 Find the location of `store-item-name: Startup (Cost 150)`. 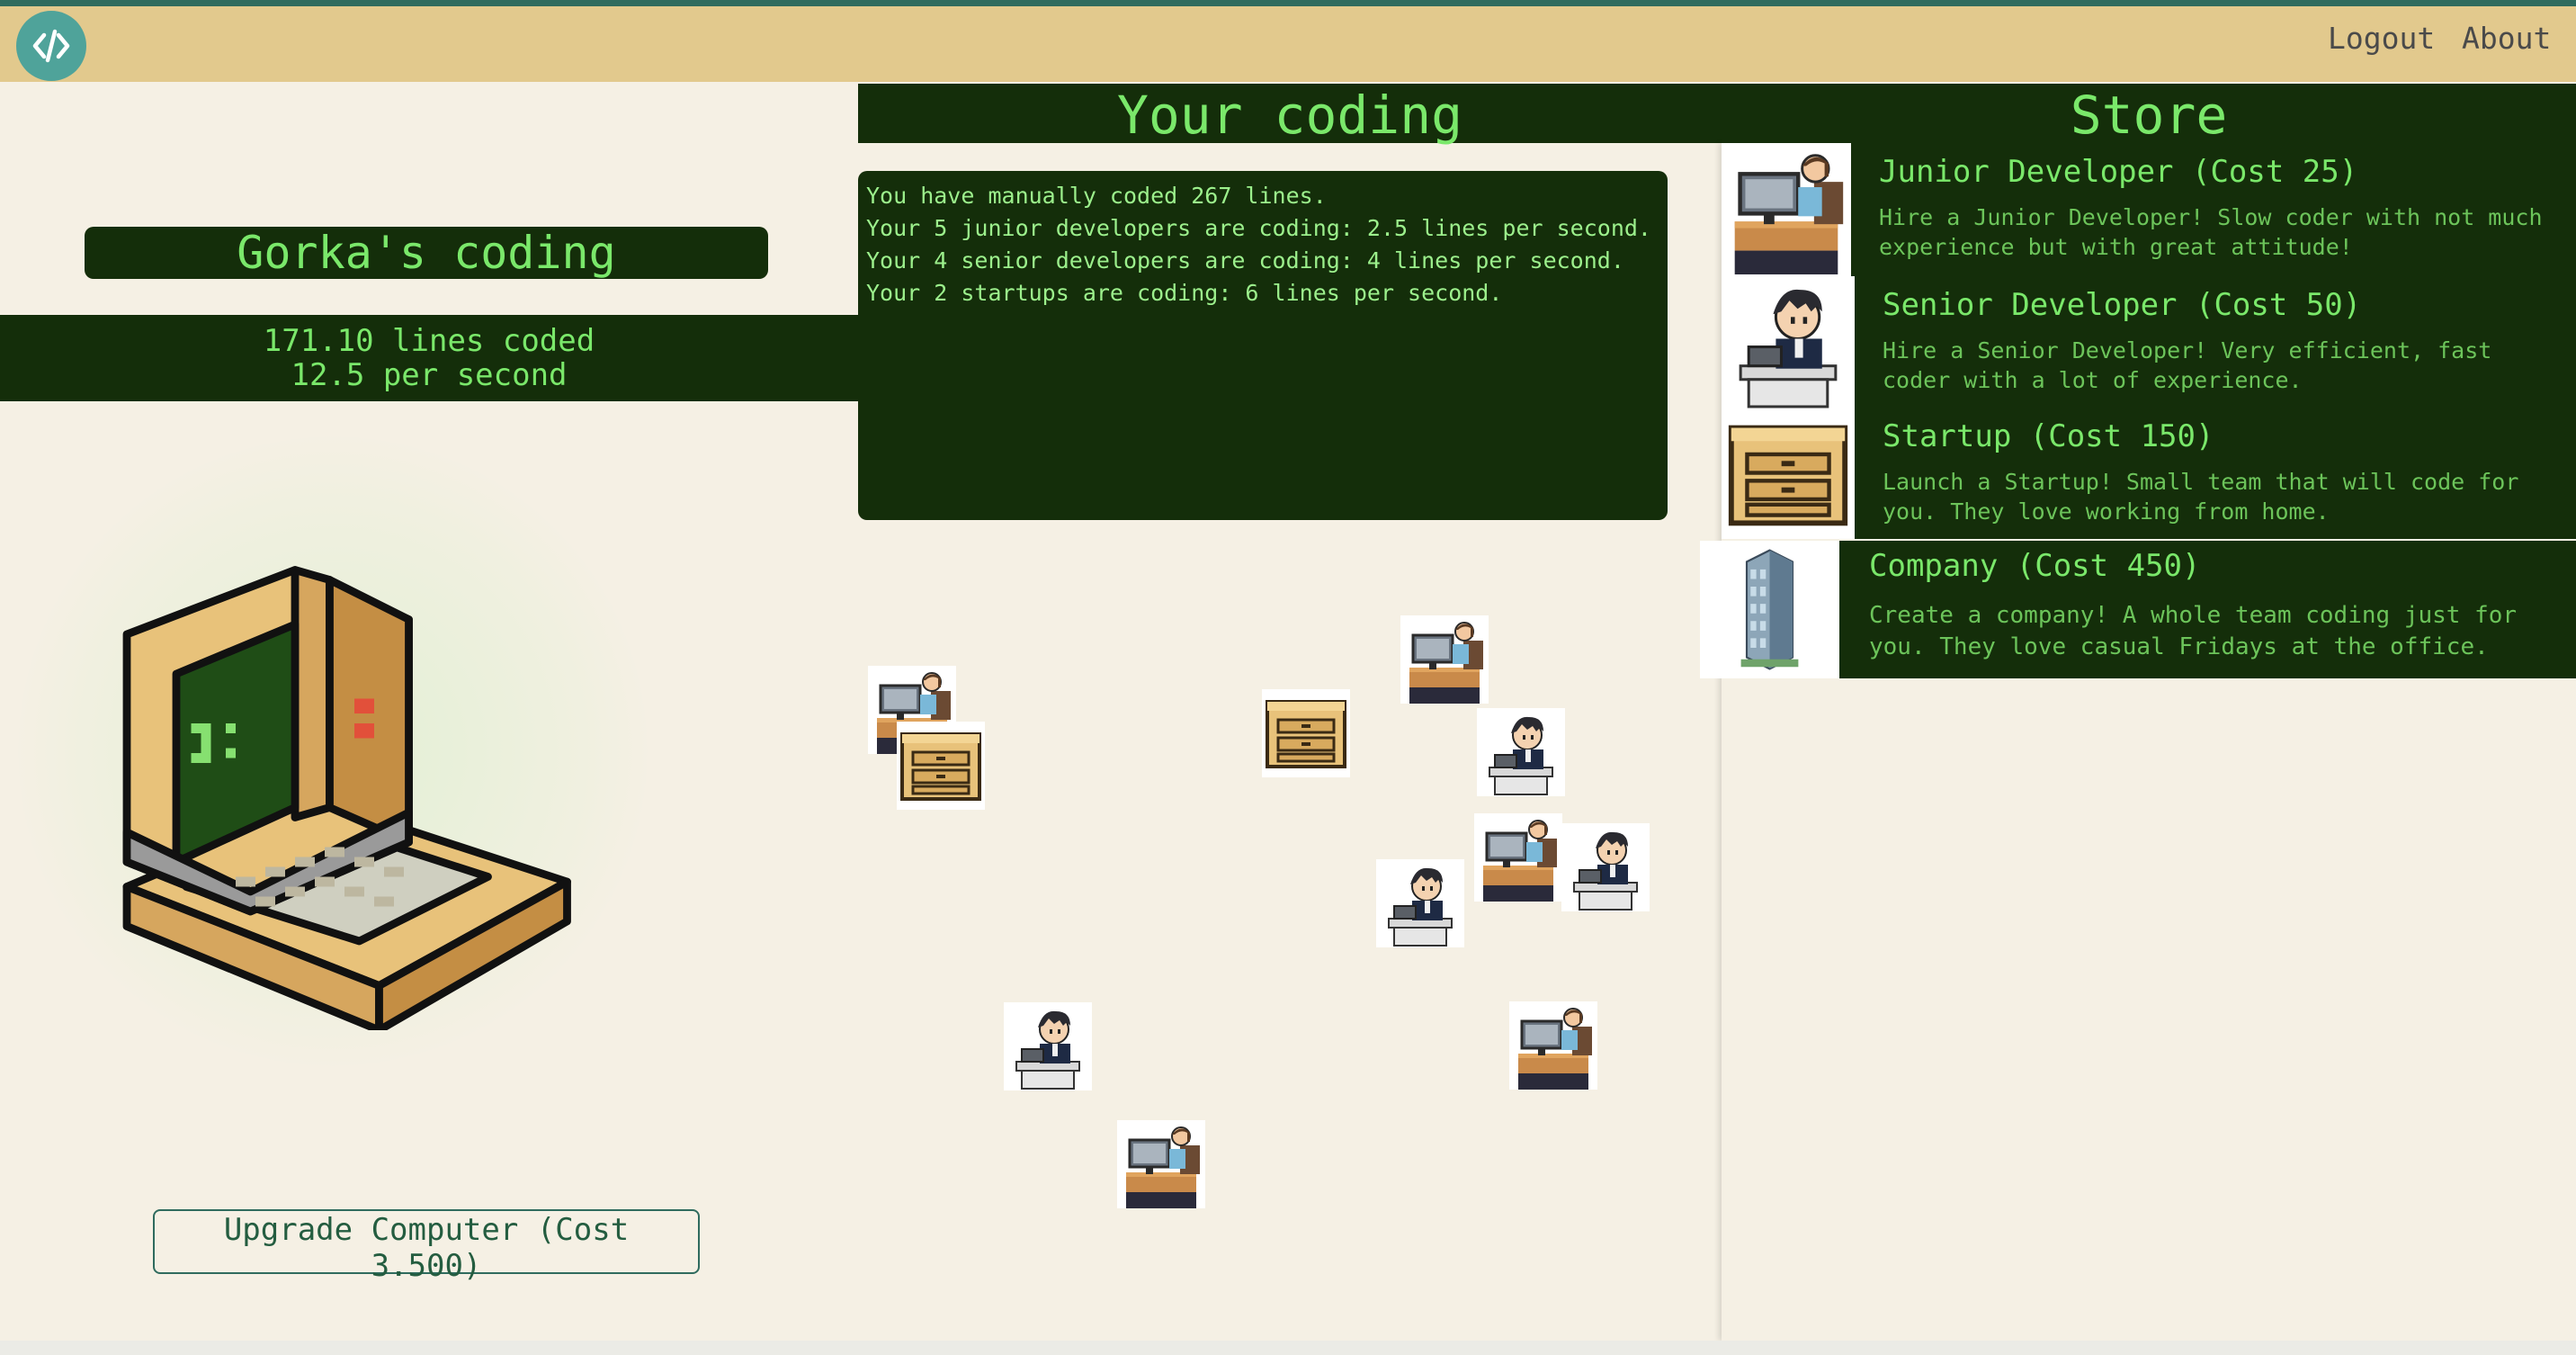

store-item-name: Startup (Cost 150) is located at coordinates (2048, 436).